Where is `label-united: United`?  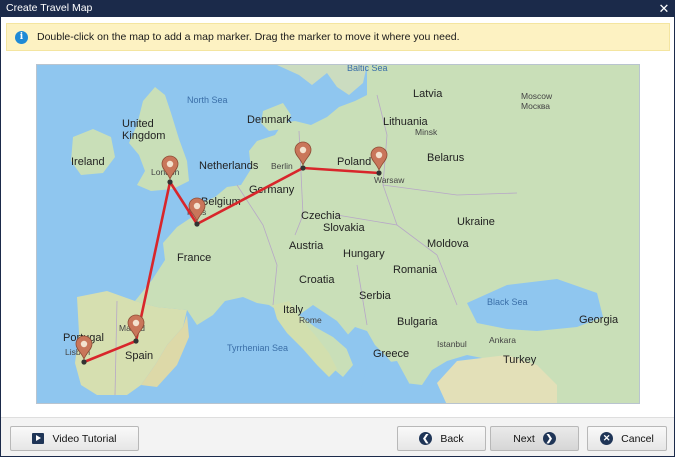 label-united: United is located at coordinates (138, 124).